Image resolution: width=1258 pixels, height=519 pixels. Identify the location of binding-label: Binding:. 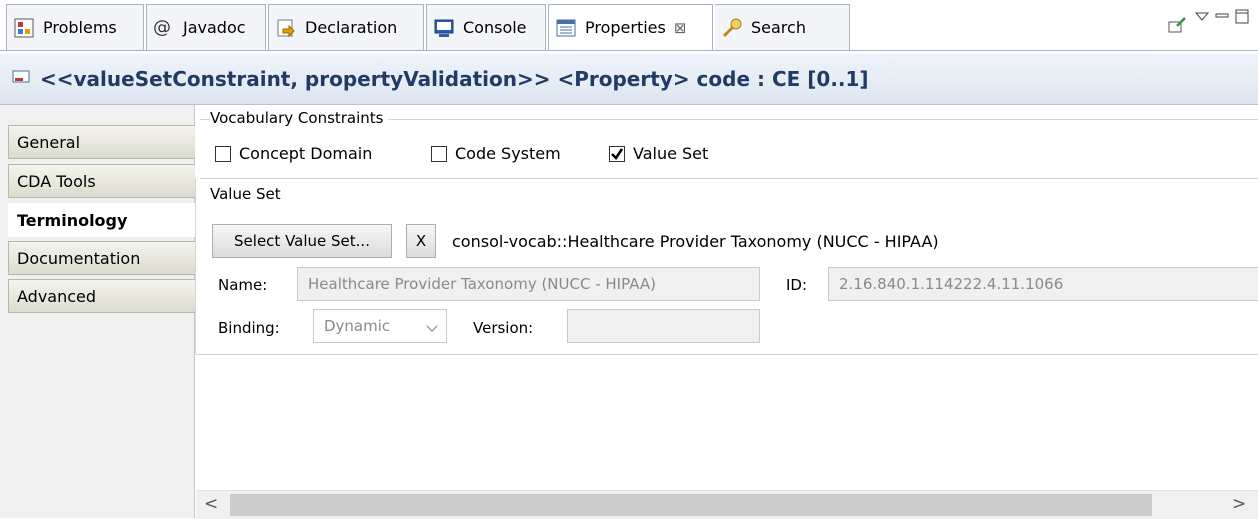
(249, 328).